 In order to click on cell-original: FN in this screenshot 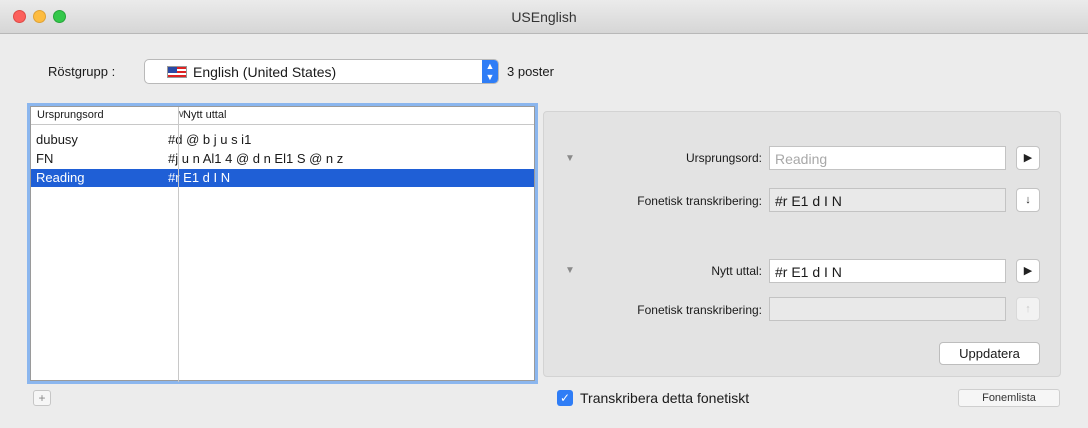, I will do `click(45, 158)`.